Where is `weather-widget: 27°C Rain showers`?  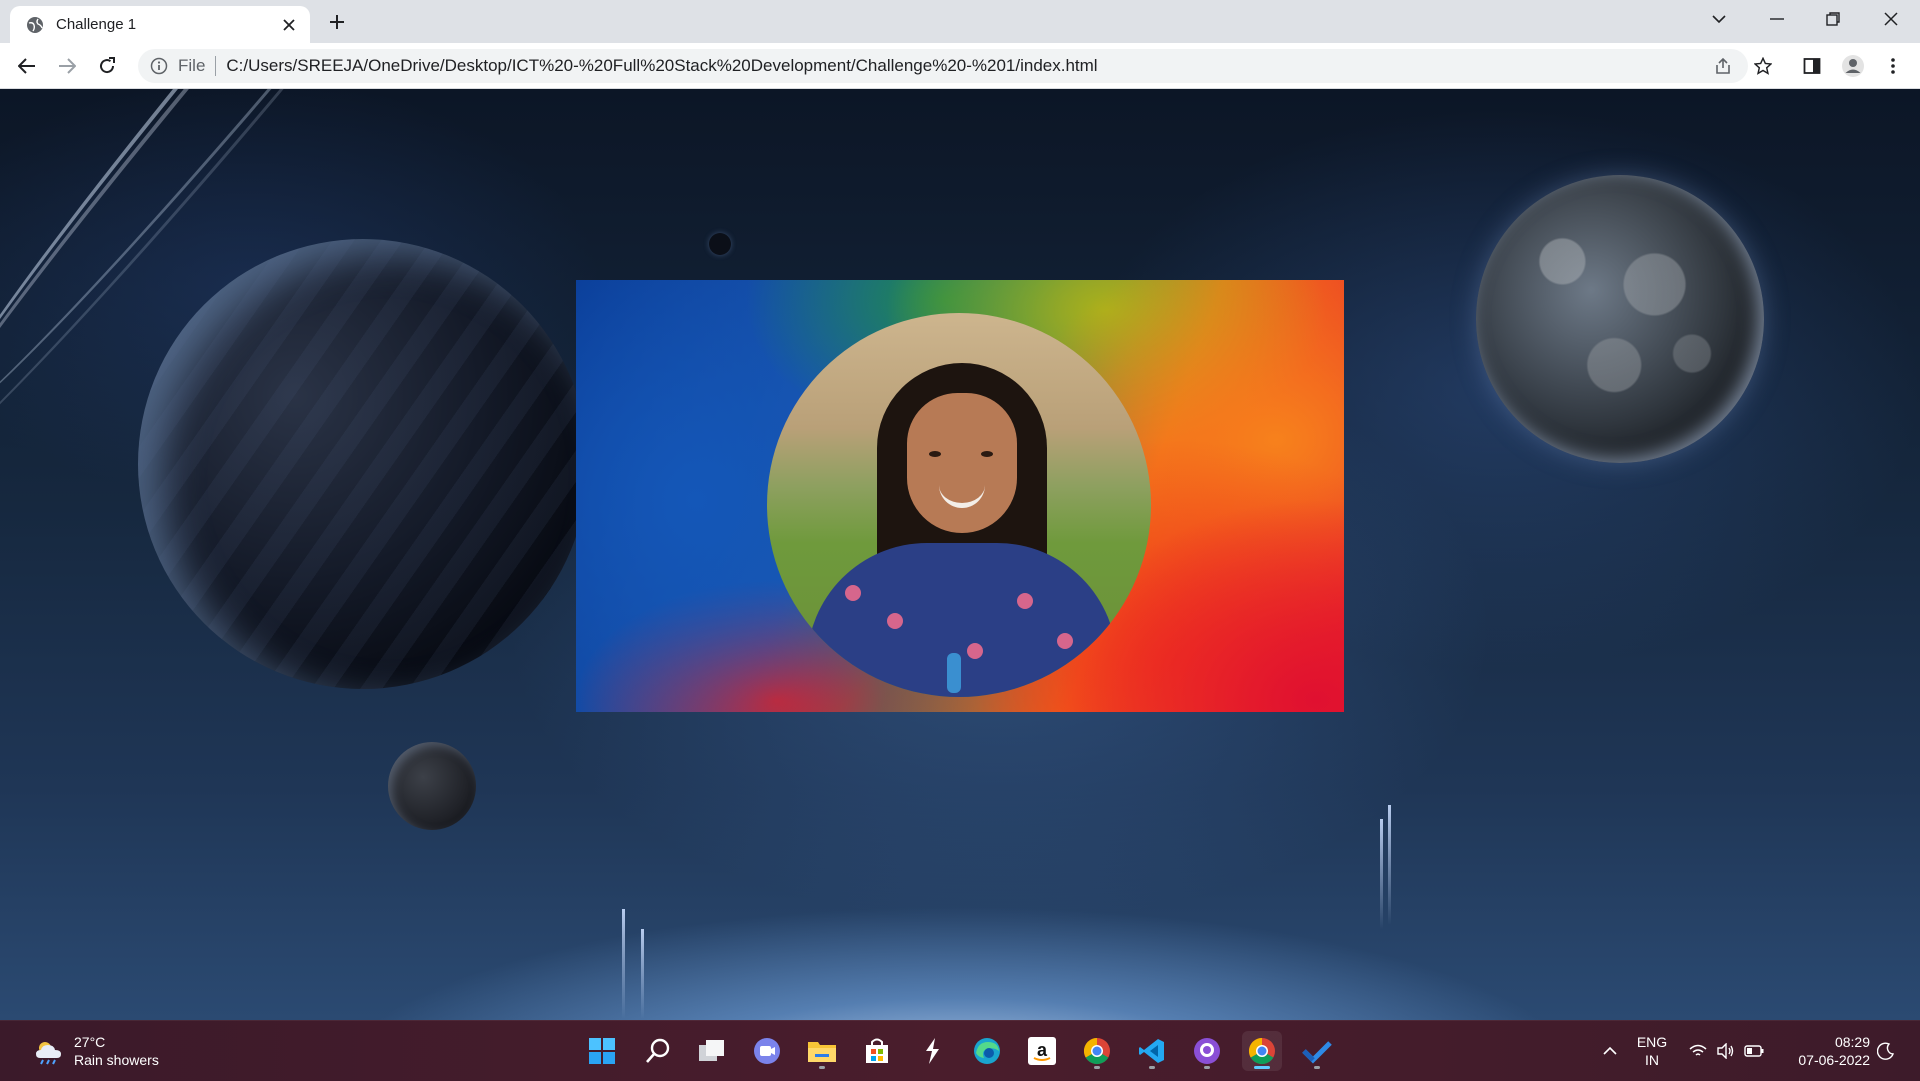
weather-widget: 27°C Rain showers is located at coordinates (96, 1051).